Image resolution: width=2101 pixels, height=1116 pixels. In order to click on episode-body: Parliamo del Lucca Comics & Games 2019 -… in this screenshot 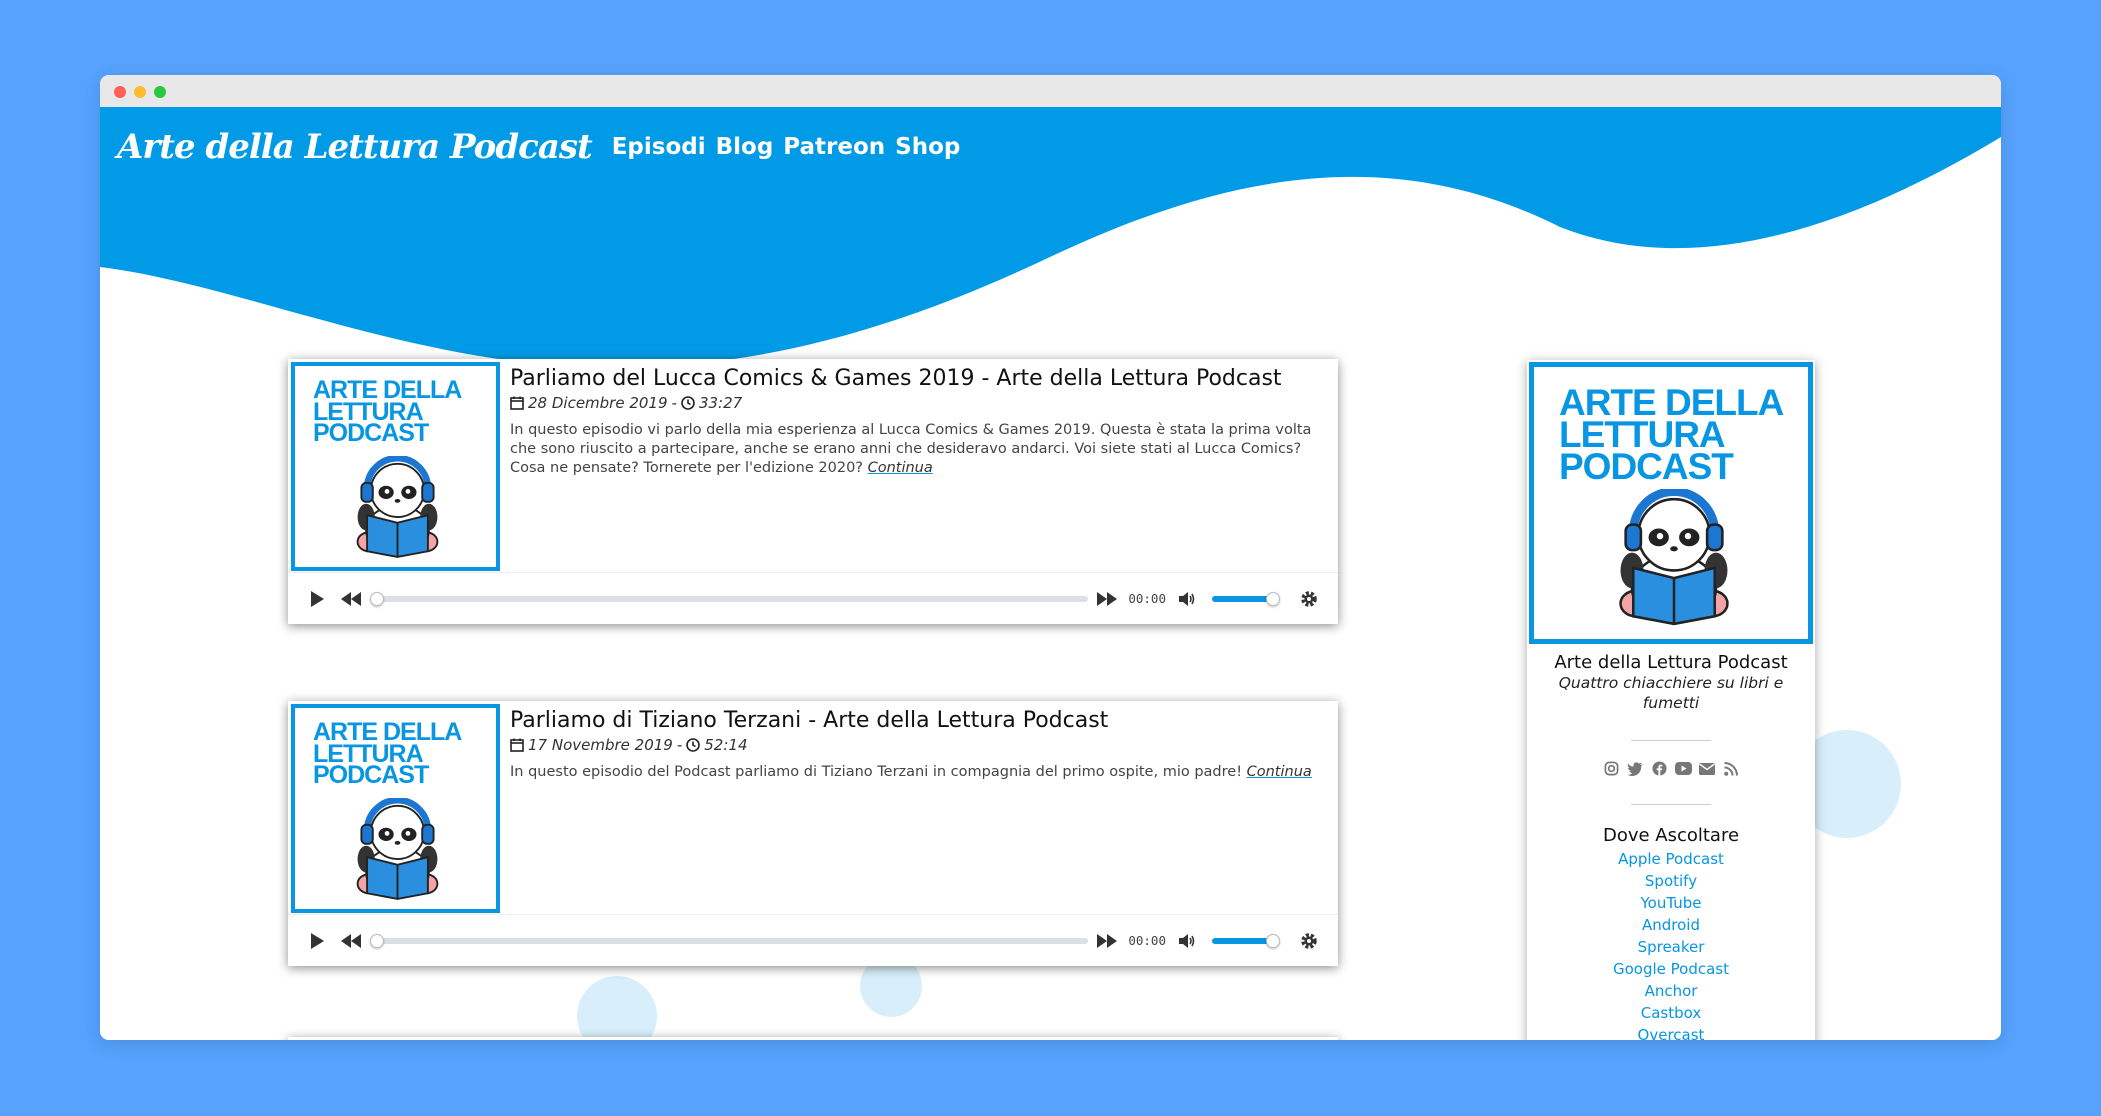, I will do `click(917, 421)`.